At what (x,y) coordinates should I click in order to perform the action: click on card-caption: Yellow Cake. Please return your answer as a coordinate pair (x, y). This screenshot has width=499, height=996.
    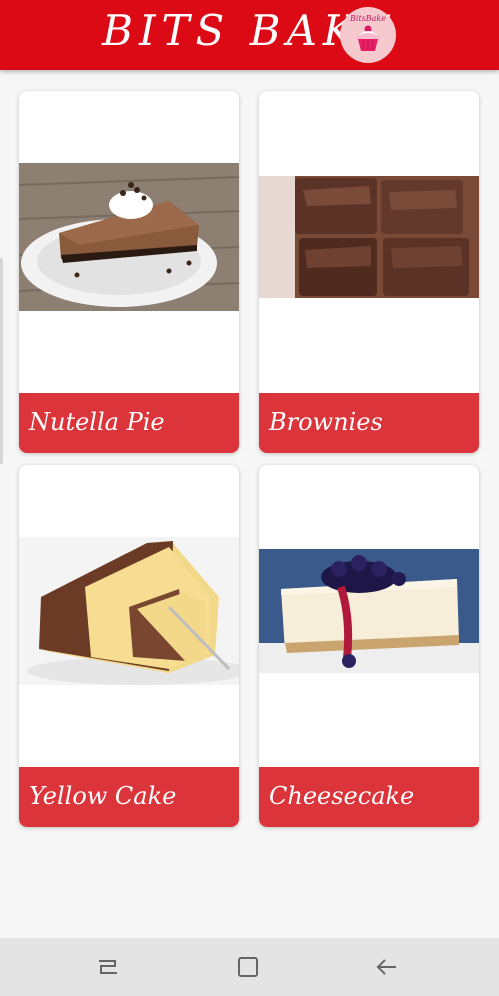
    Looking at the image, I should click on (129, 797).